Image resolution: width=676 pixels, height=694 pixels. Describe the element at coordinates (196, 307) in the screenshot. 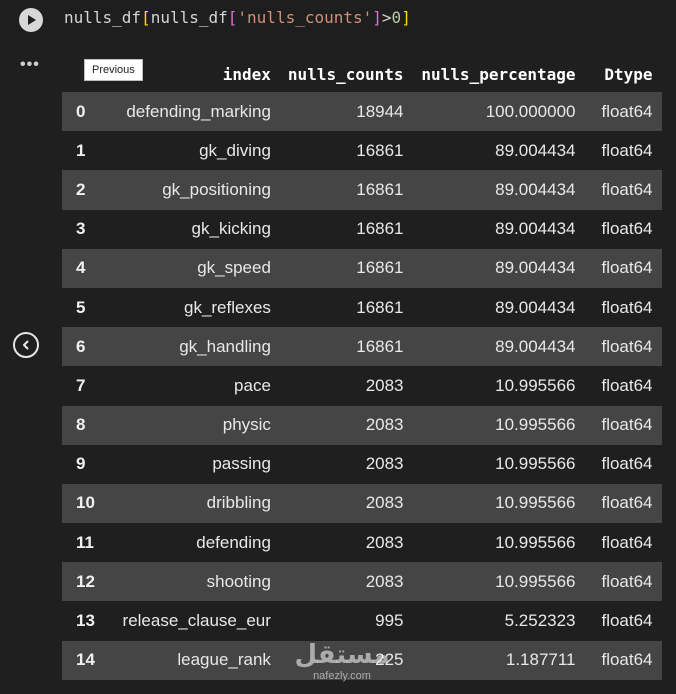

I see `cell-index: gk_reflexes` at that location.